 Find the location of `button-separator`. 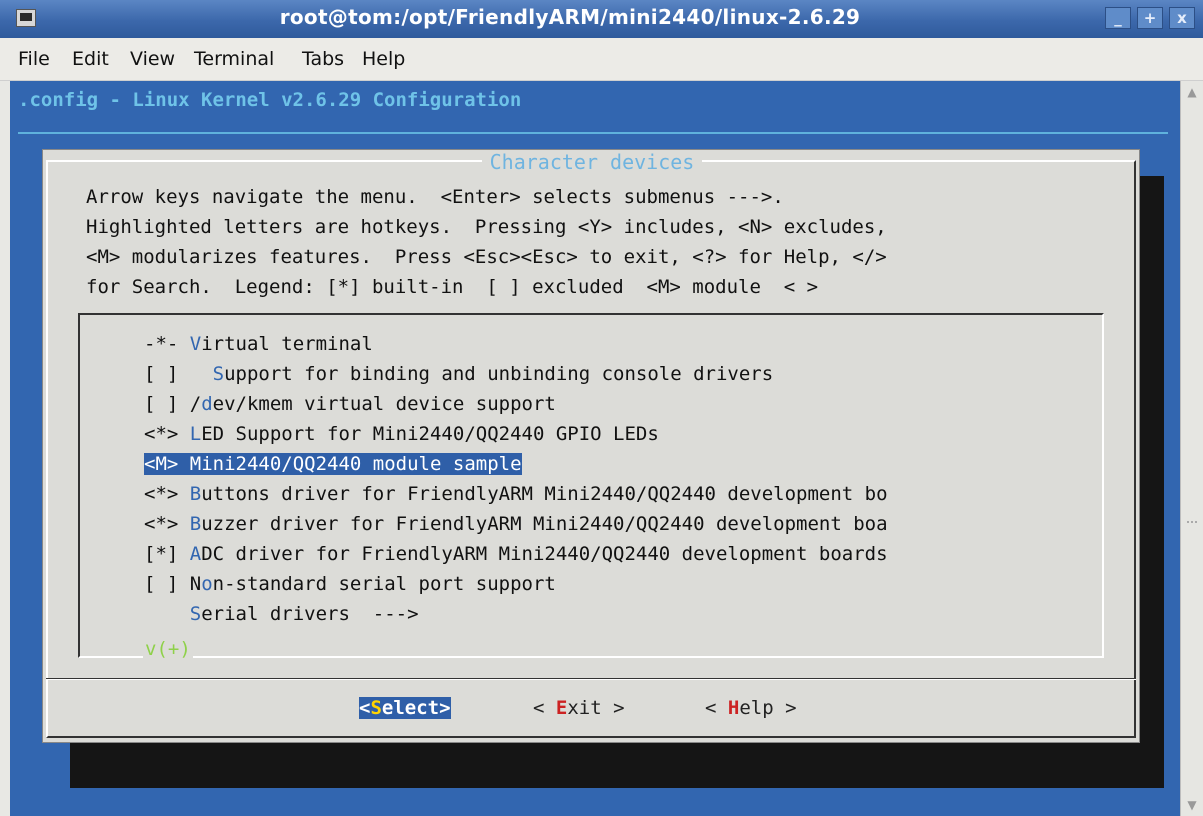

button-separator is located at coordinates (591, 679).